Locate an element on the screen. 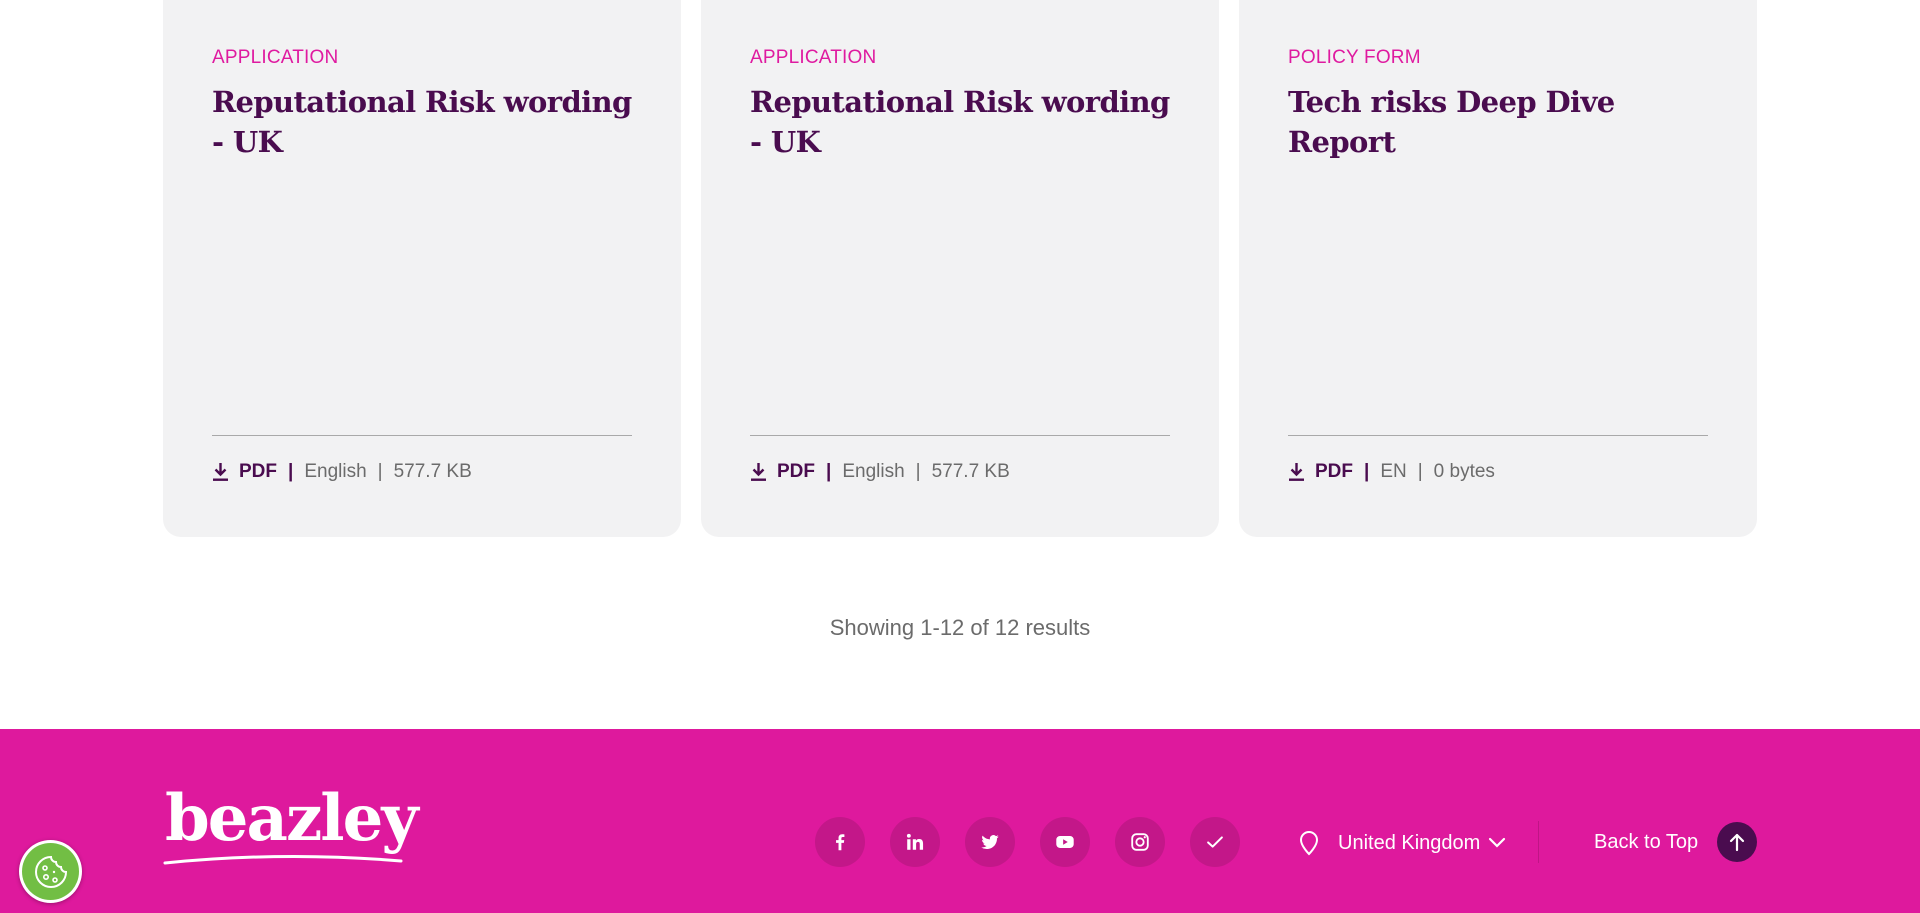 The height and width of the screenshot is (913, 1920). cookie-settings-button is located at coordinates (50, 871).